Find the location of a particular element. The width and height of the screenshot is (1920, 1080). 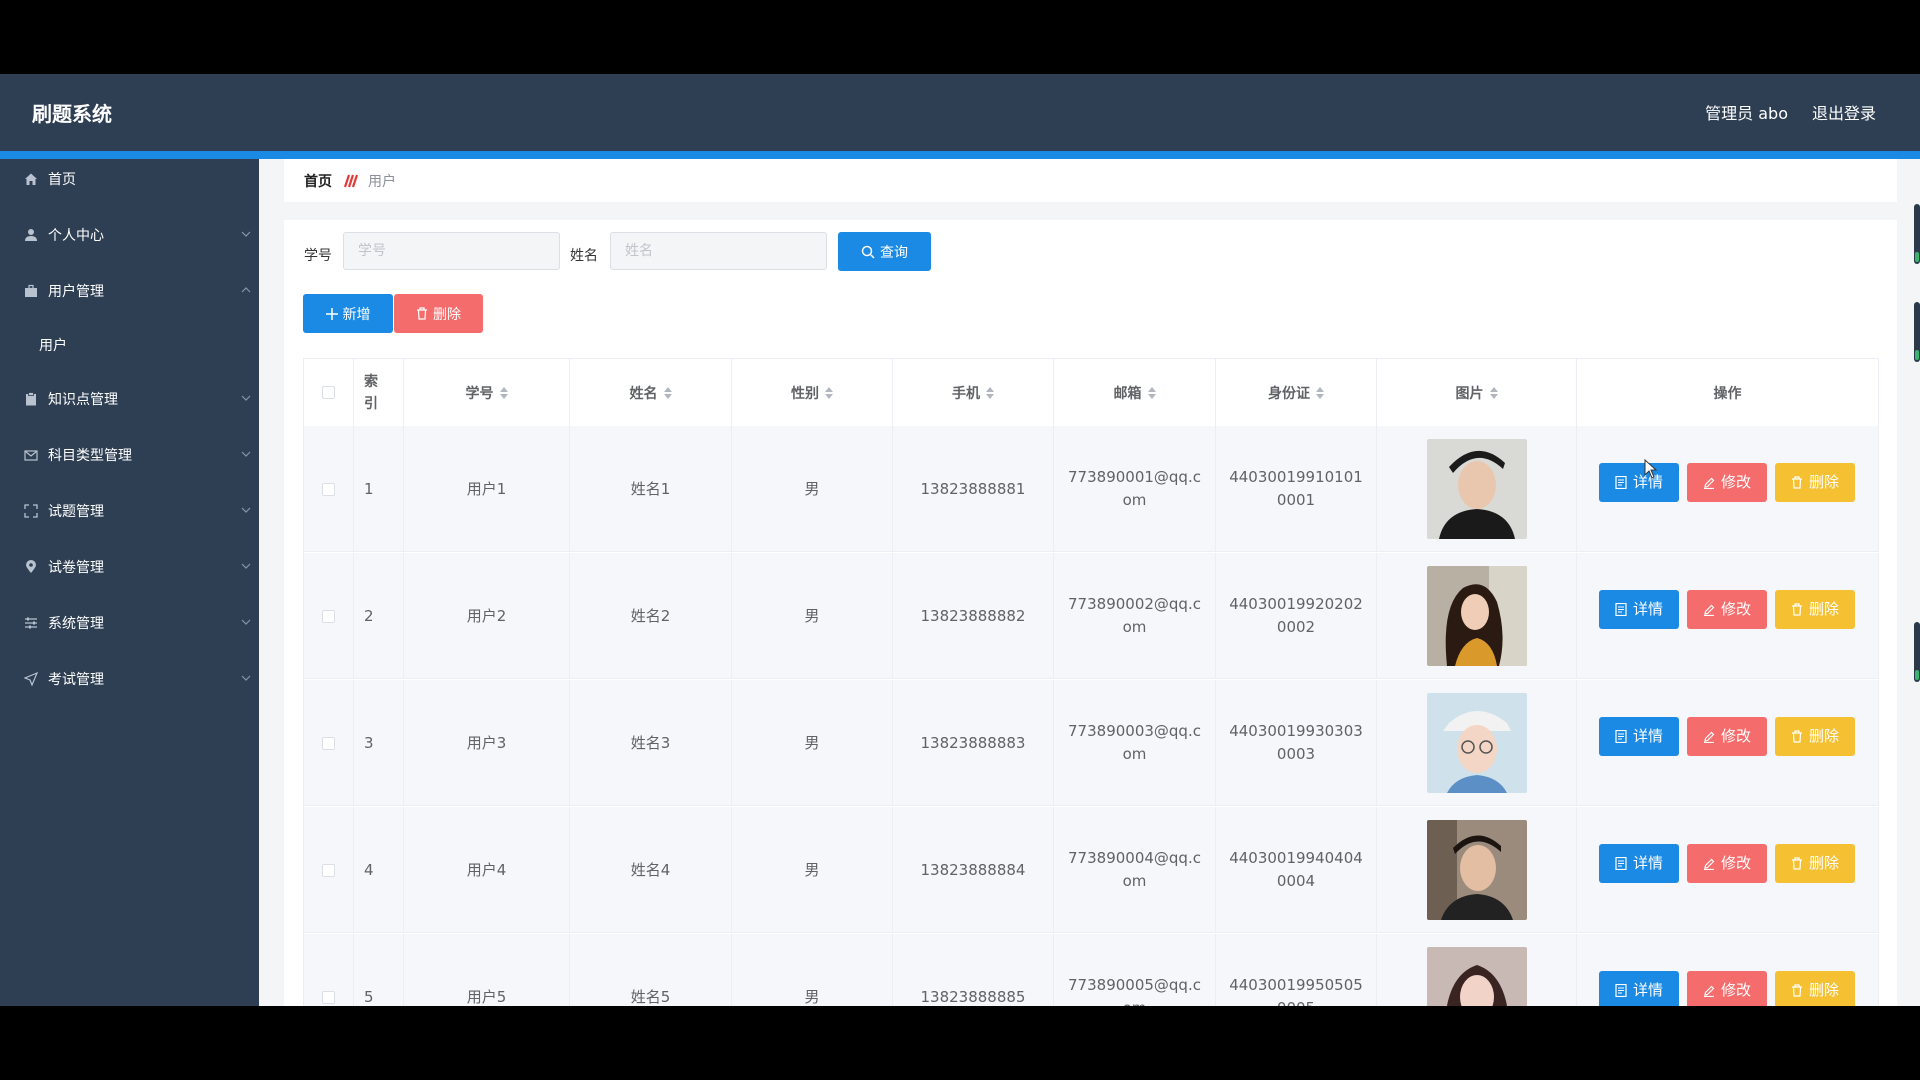

cell-email: 773890001@qq.com is located at coordinates (1134, 488).